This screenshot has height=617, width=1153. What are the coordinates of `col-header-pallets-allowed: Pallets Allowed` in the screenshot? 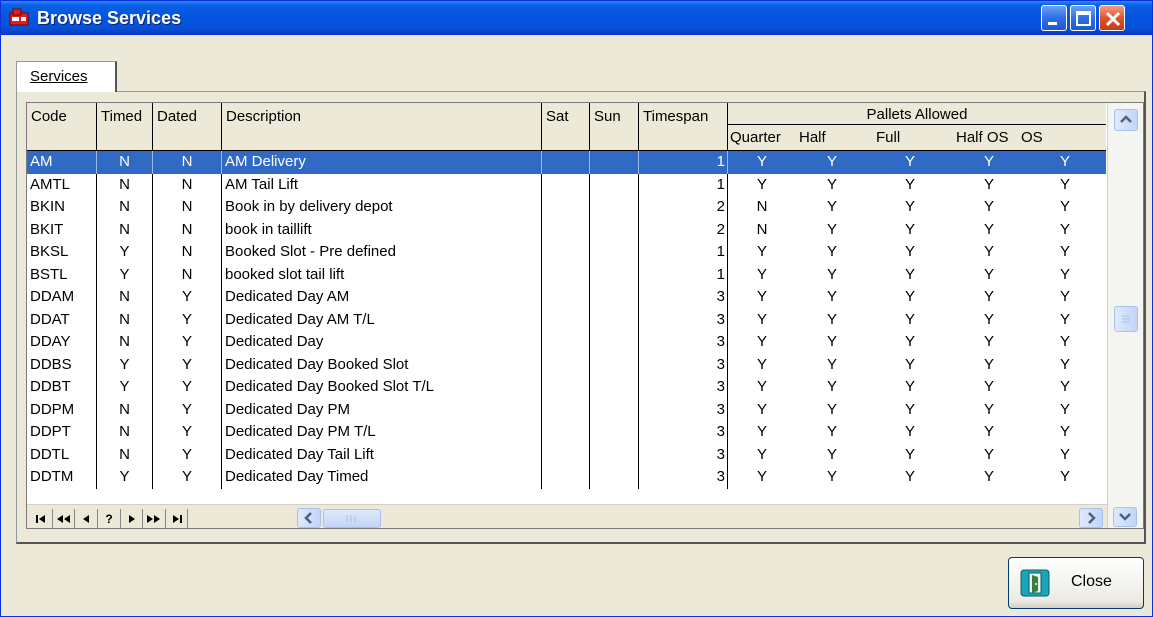 It's located at (917, 114).